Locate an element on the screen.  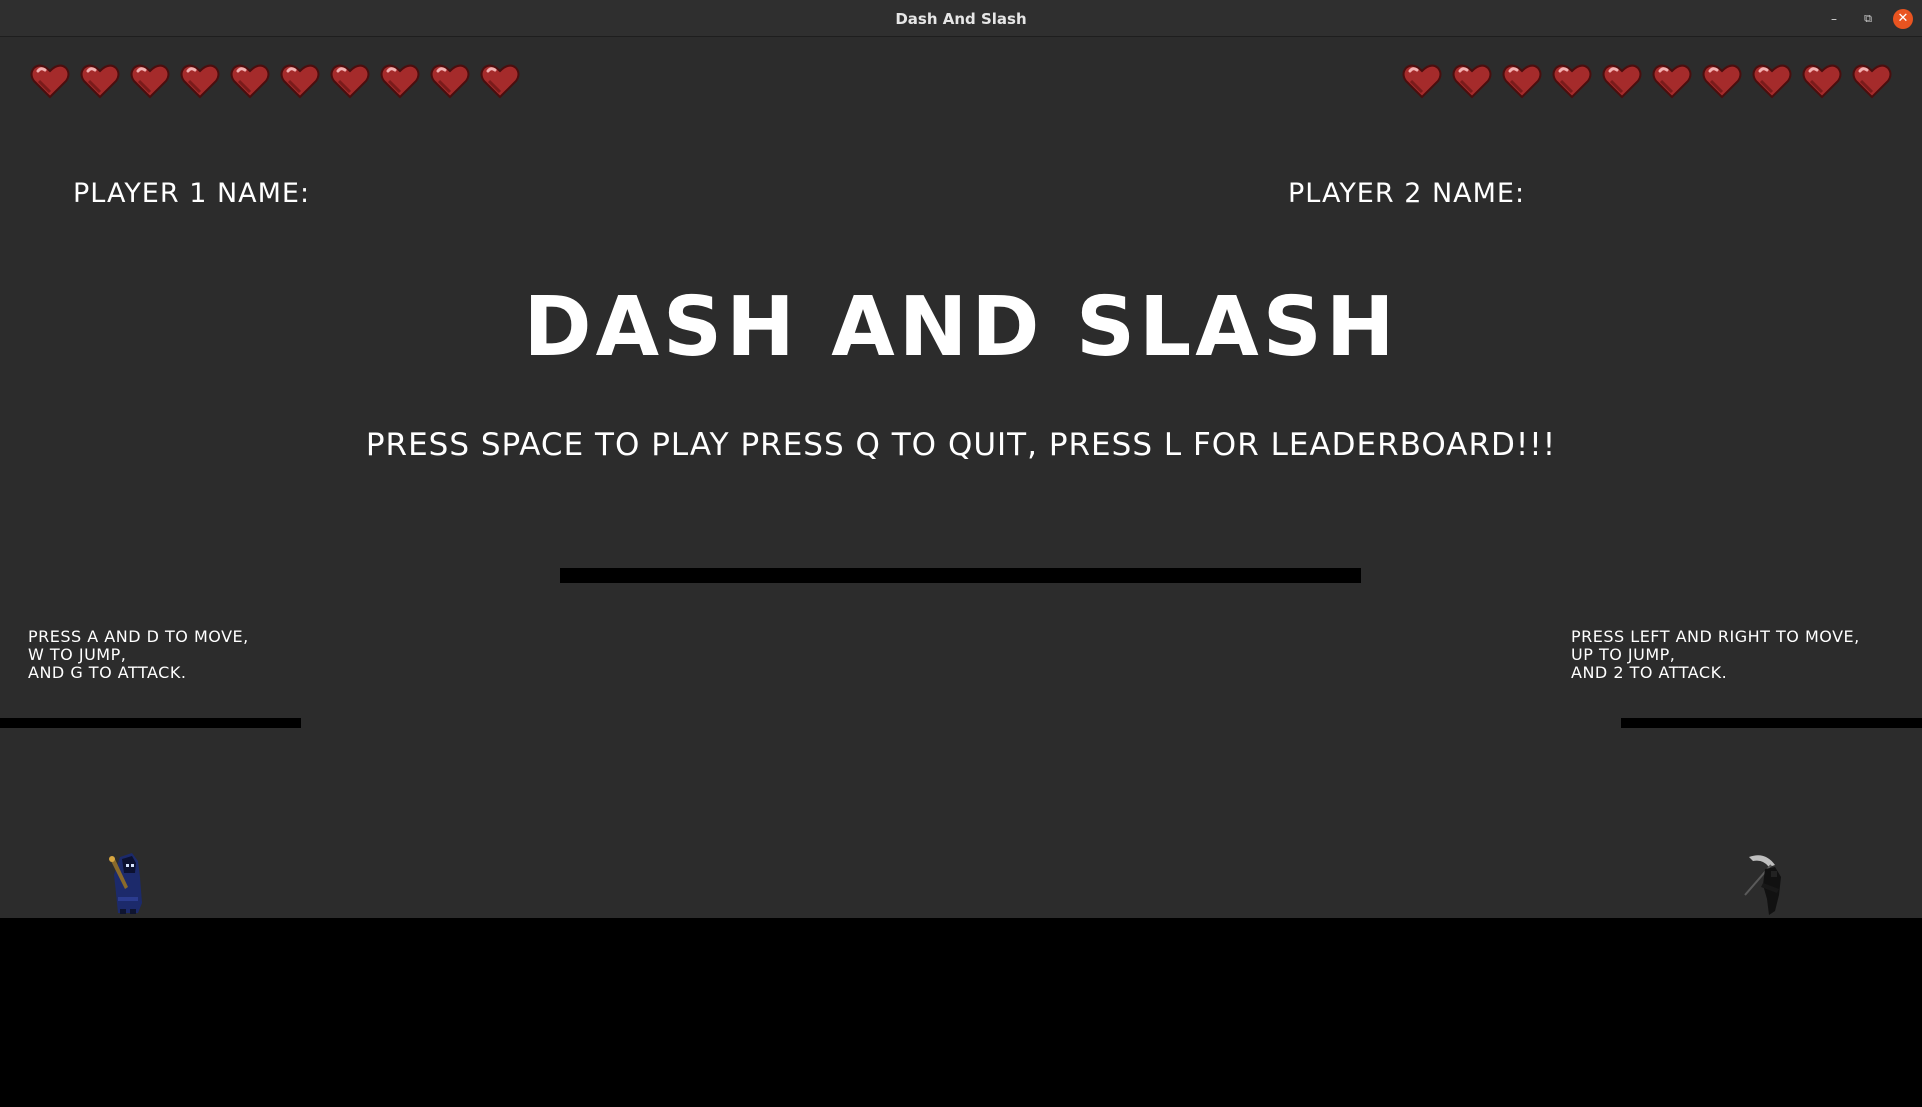
right-platform is located at coordinates (1771, 723).